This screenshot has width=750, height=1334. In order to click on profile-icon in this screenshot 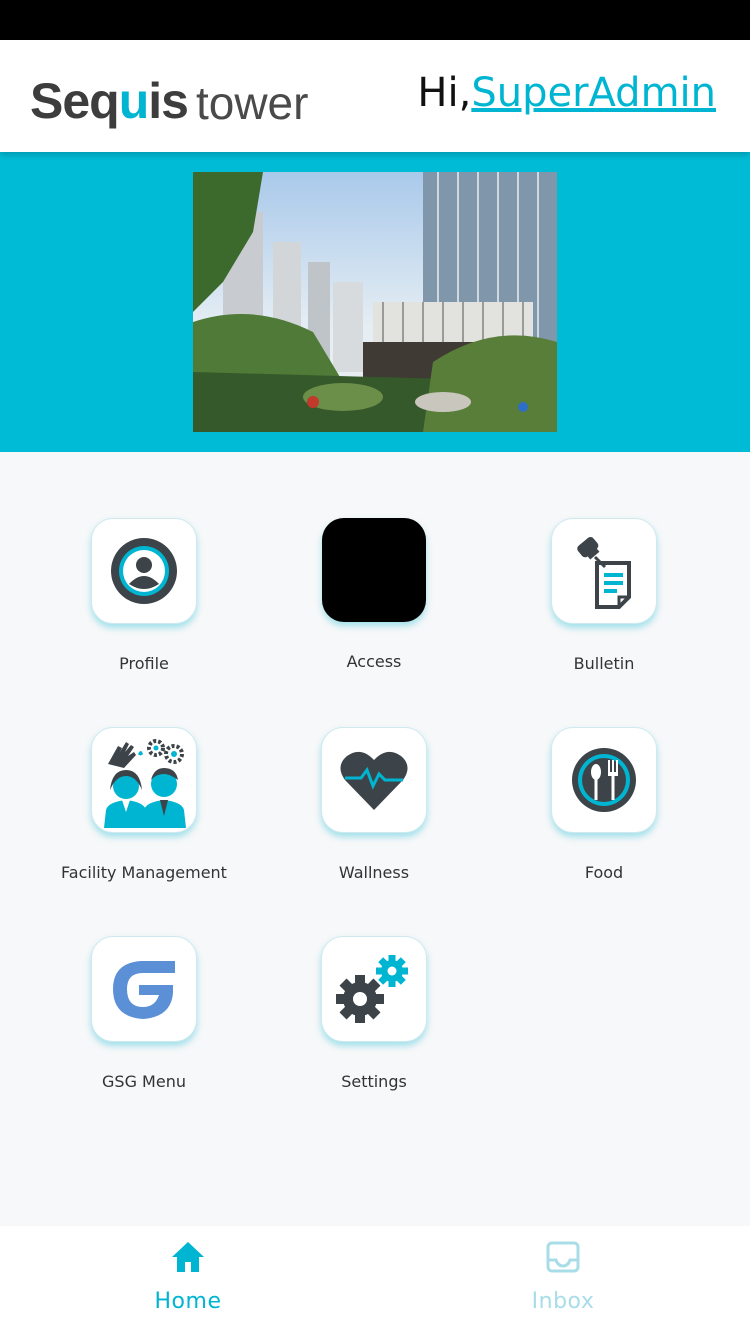, I will do `click(144, 571)`.